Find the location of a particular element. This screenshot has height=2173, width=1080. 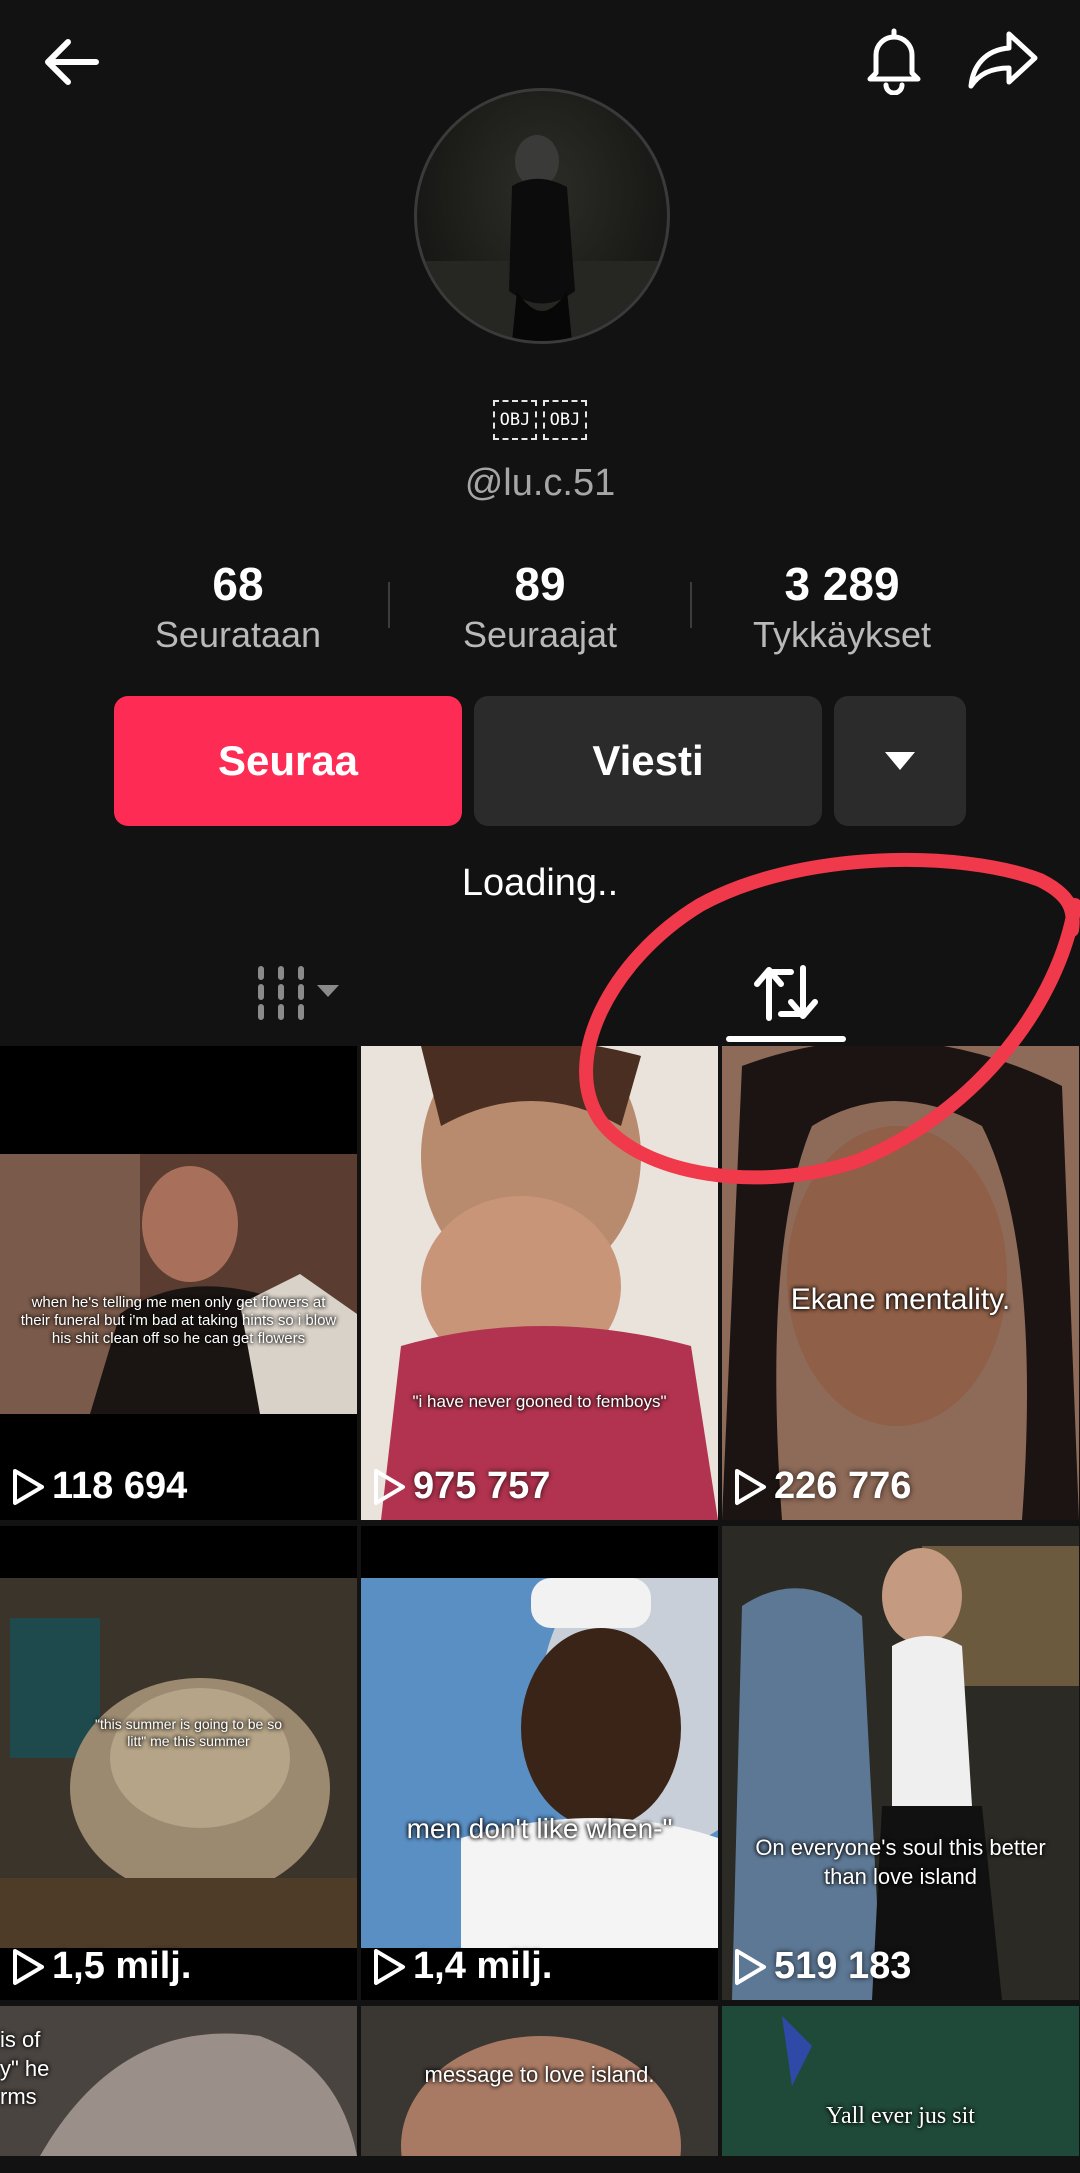

video-caption: "i have never gooned to femboys" is located at coordinates (539, 1401).